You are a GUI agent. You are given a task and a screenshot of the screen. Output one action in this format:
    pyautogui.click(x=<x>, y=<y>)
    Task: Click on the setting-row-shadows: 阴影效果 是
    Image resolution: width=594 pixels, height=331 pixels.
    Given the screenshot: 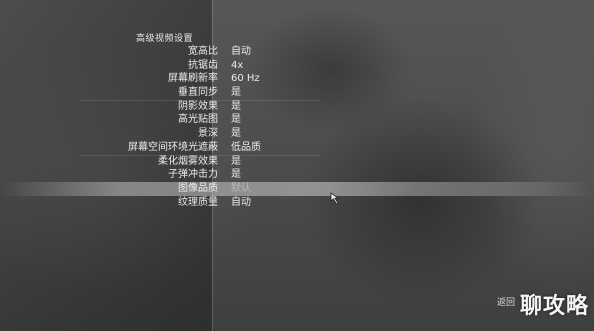 What is the action you would take?
    pyautogui.click(x=297, y=106)
    